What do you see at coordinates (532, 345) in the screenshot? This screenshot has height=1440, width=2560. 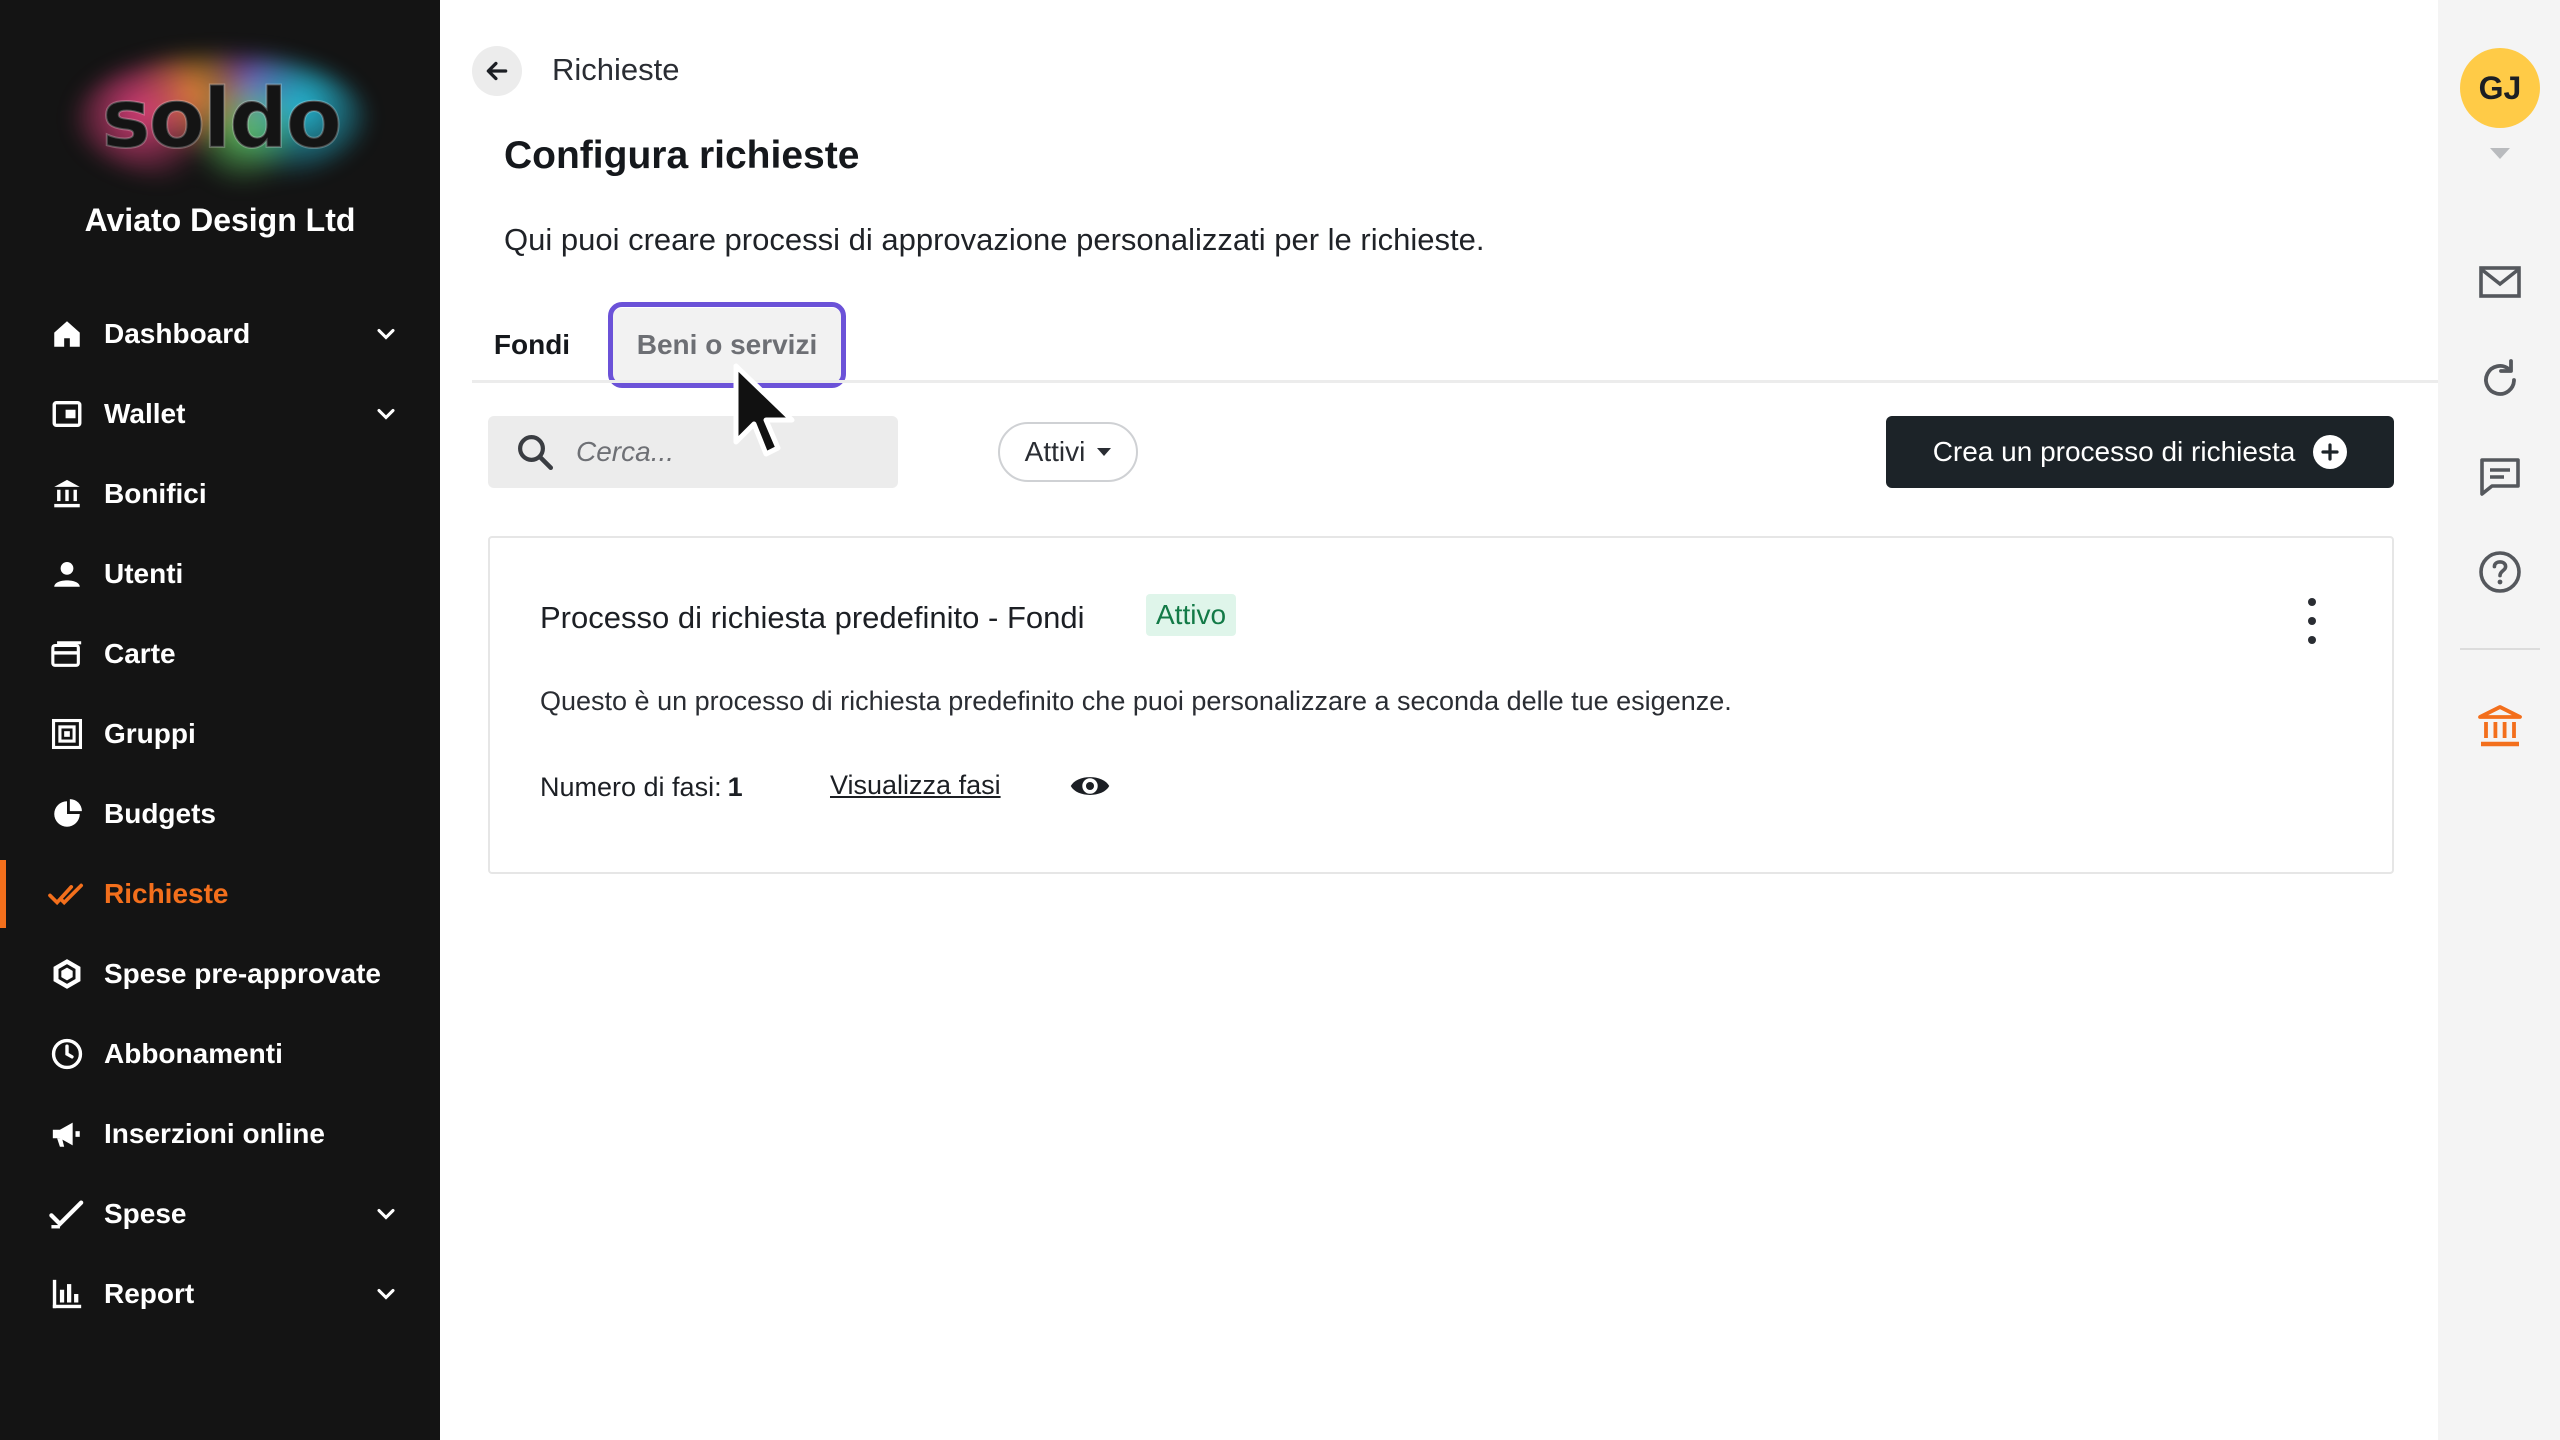 I see `tab-fondi: Fondi` at bounding box center [532, 345].